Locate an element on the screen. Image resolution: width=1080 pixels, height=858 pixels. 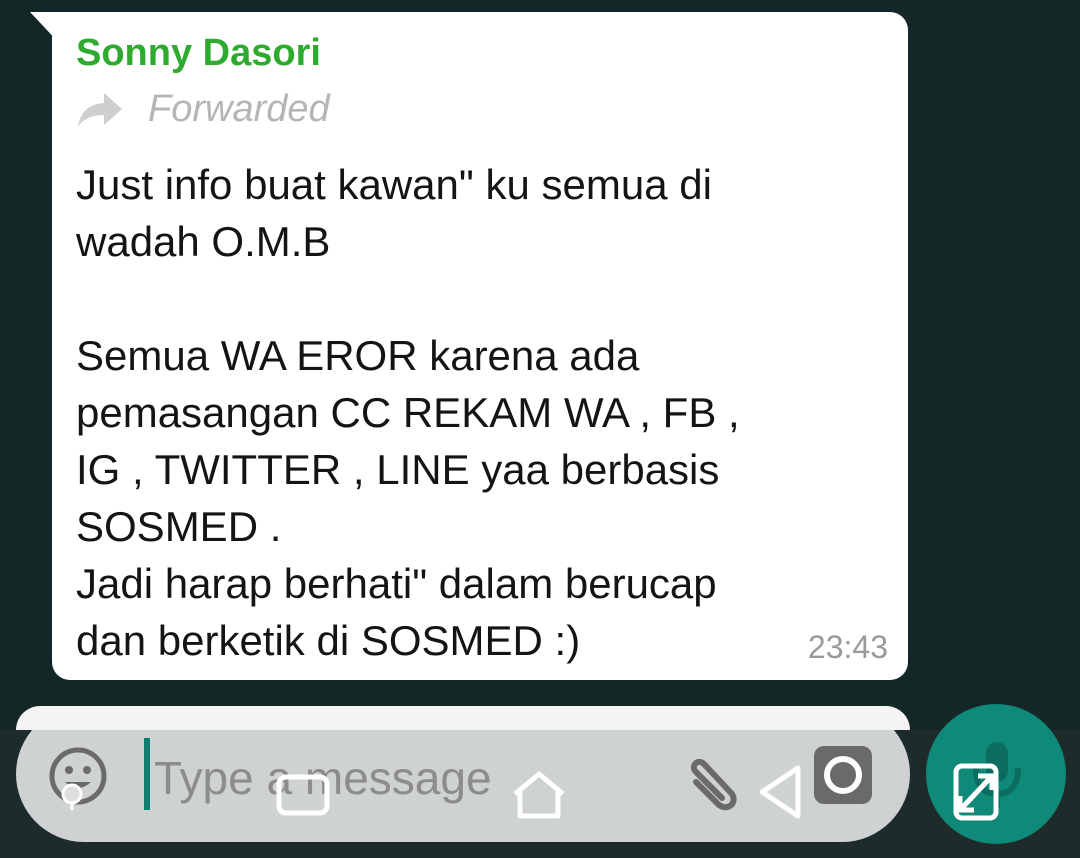
message-line: wadah O.M.B is located at coordinates (203, 241).